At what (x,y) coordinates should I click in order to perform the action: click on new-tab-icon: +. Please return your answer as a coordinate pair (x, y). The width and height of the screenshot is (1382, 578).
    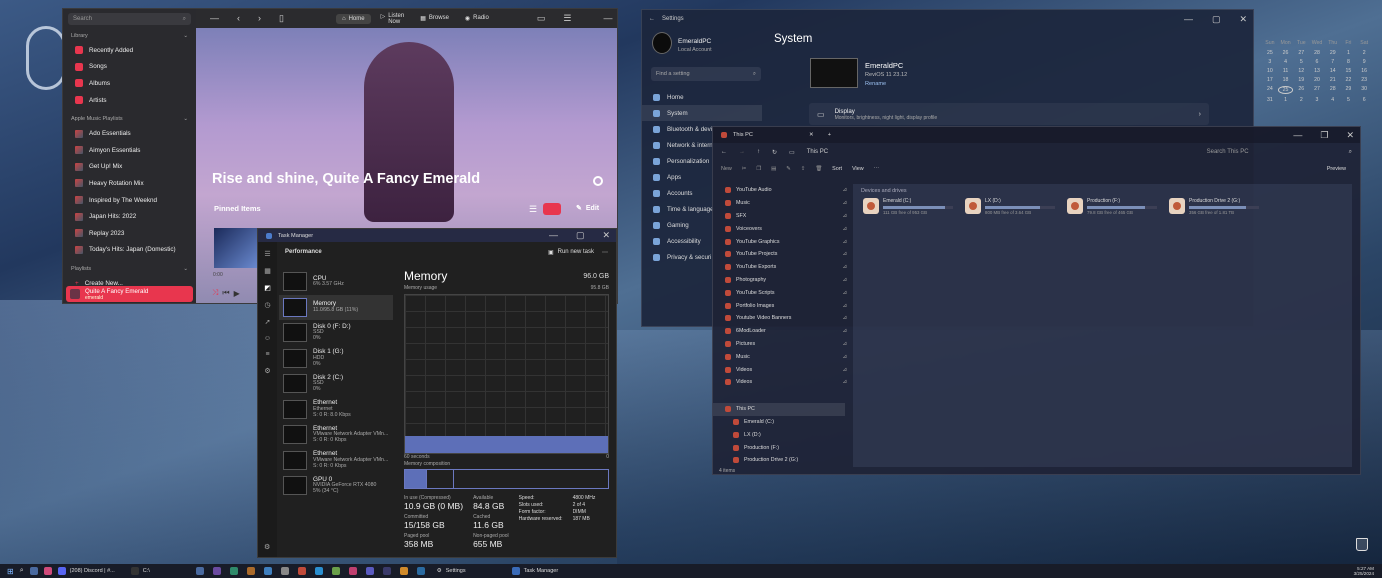
    Looking at the image, I should click on (829, 135).